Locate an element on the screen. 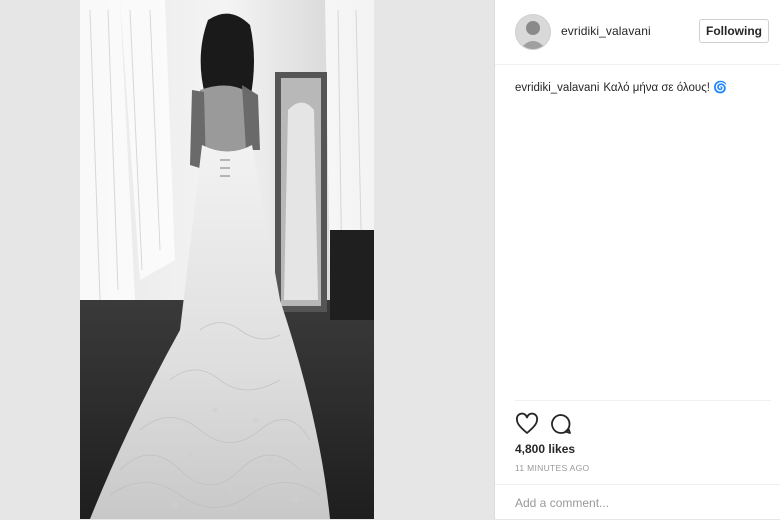 The width and height of the screenshot is (780, 520). likes-count: 4,800 likes is located at coordinates (545, 449).